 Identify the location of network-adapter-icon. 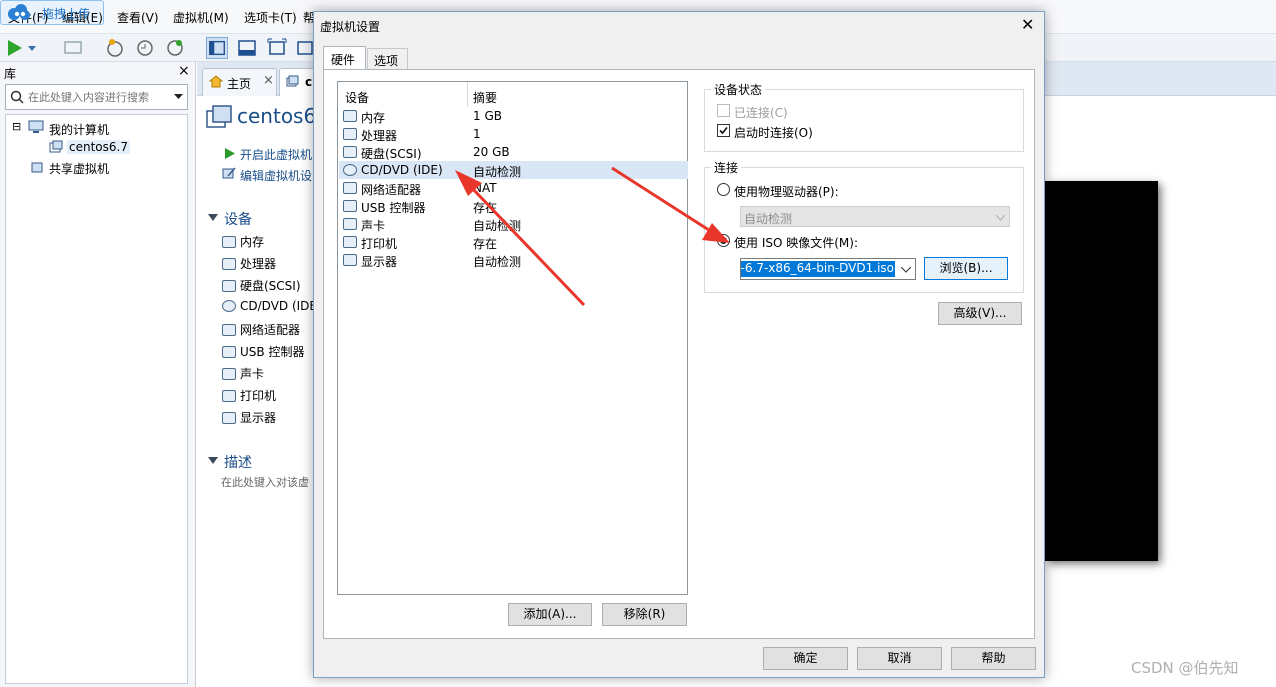
(350, 188).